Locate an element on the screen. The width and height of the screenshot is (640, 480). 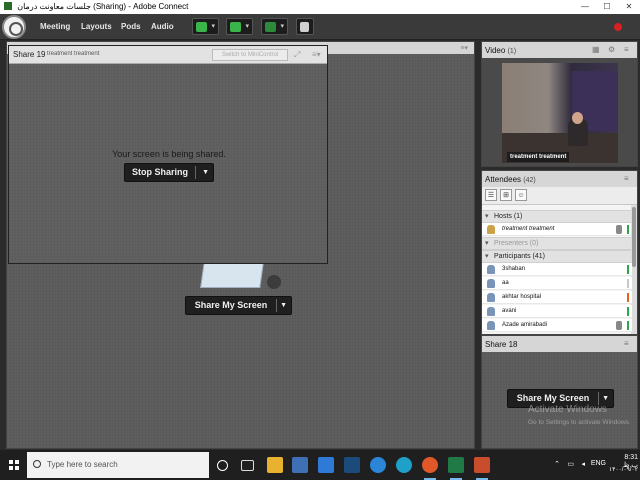
webcam-toggle-button: ▾ is located at coordinates (274, 26).